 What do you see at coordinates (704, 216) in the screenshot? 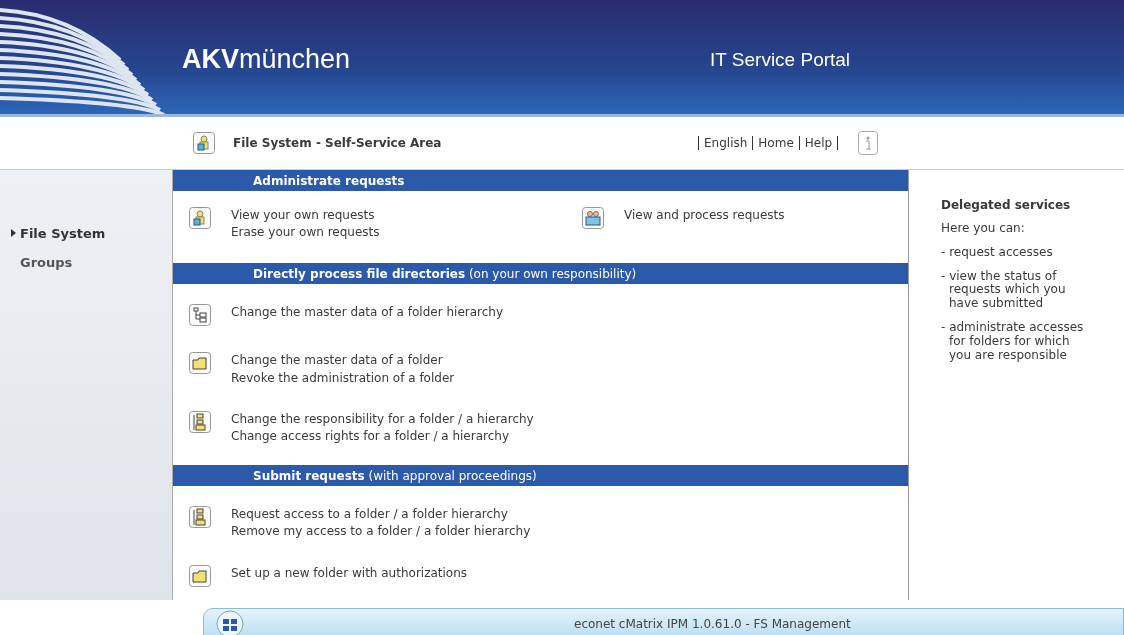
I see `action-link: View and process requests` at bounding box center [704, 216].